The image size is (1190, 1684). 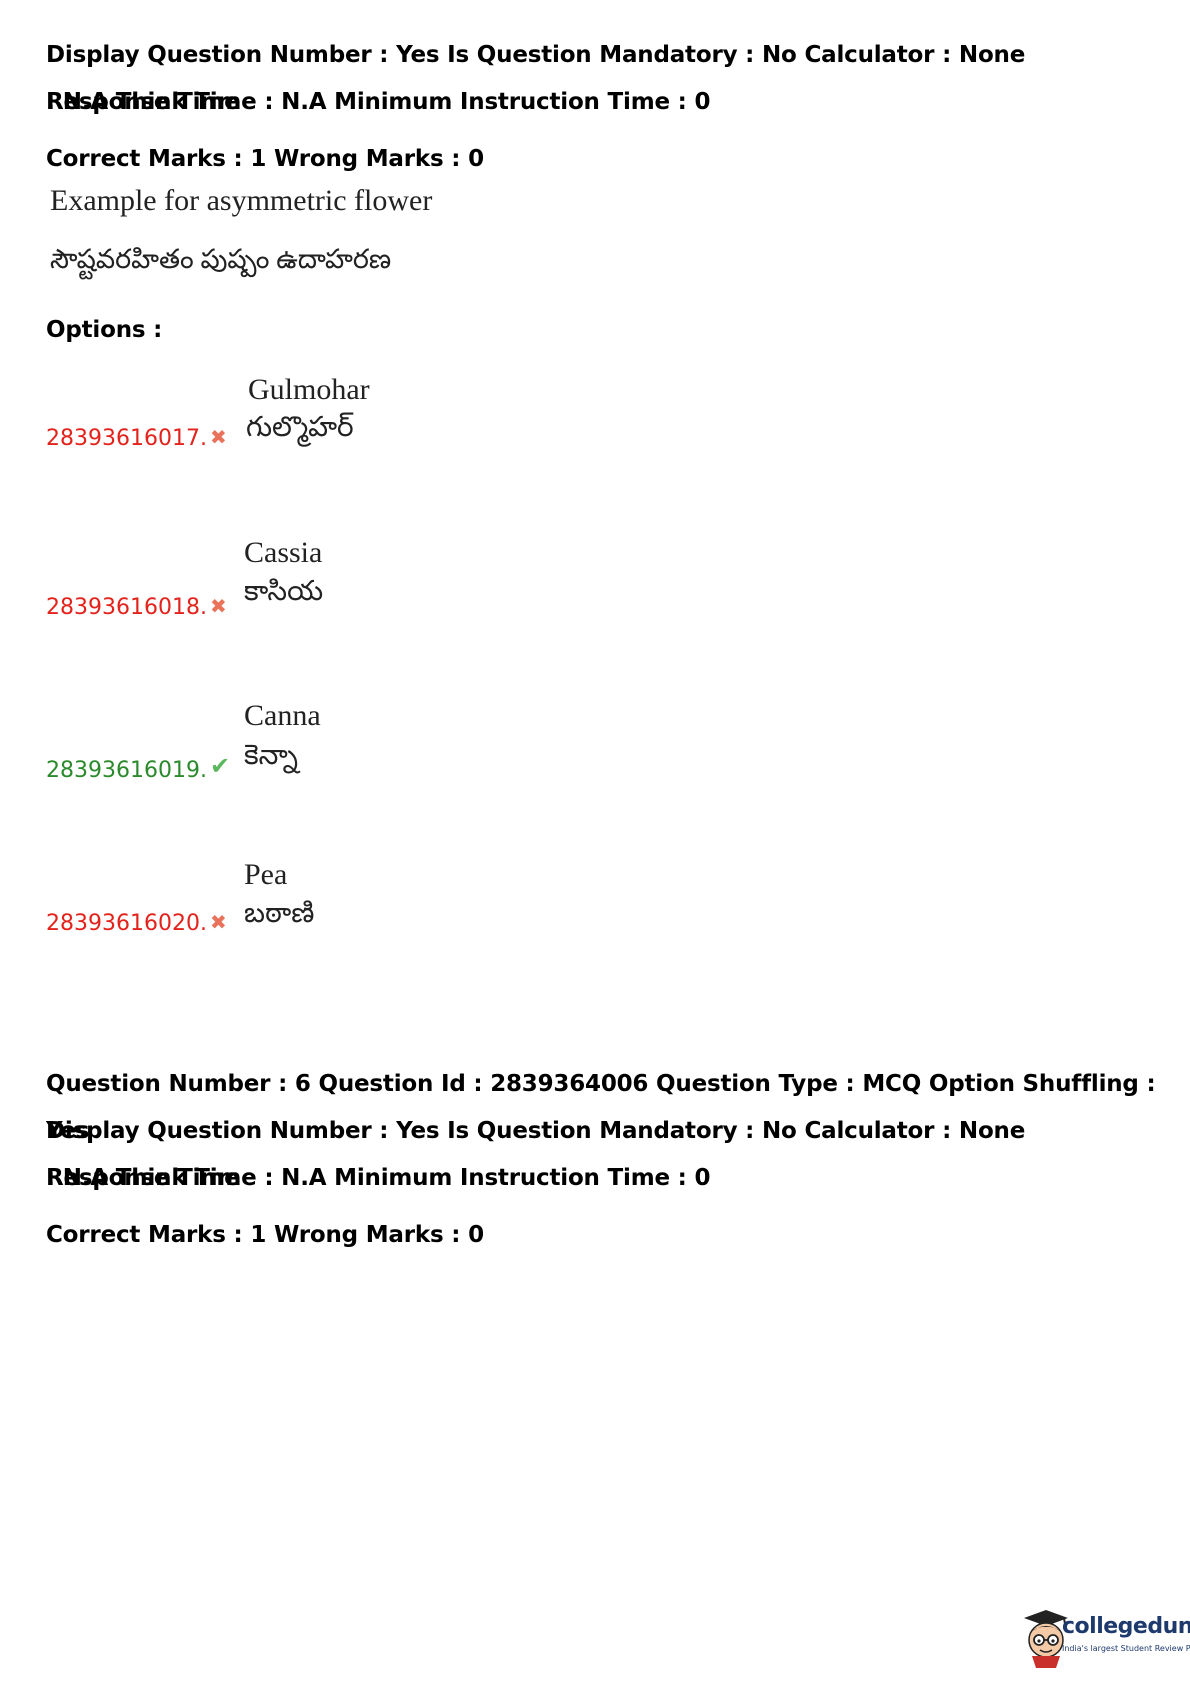 What do you see at coordinates (104, 330) in the screenshot?
I see `options-label: Options :` at bounding box center [104, 330].